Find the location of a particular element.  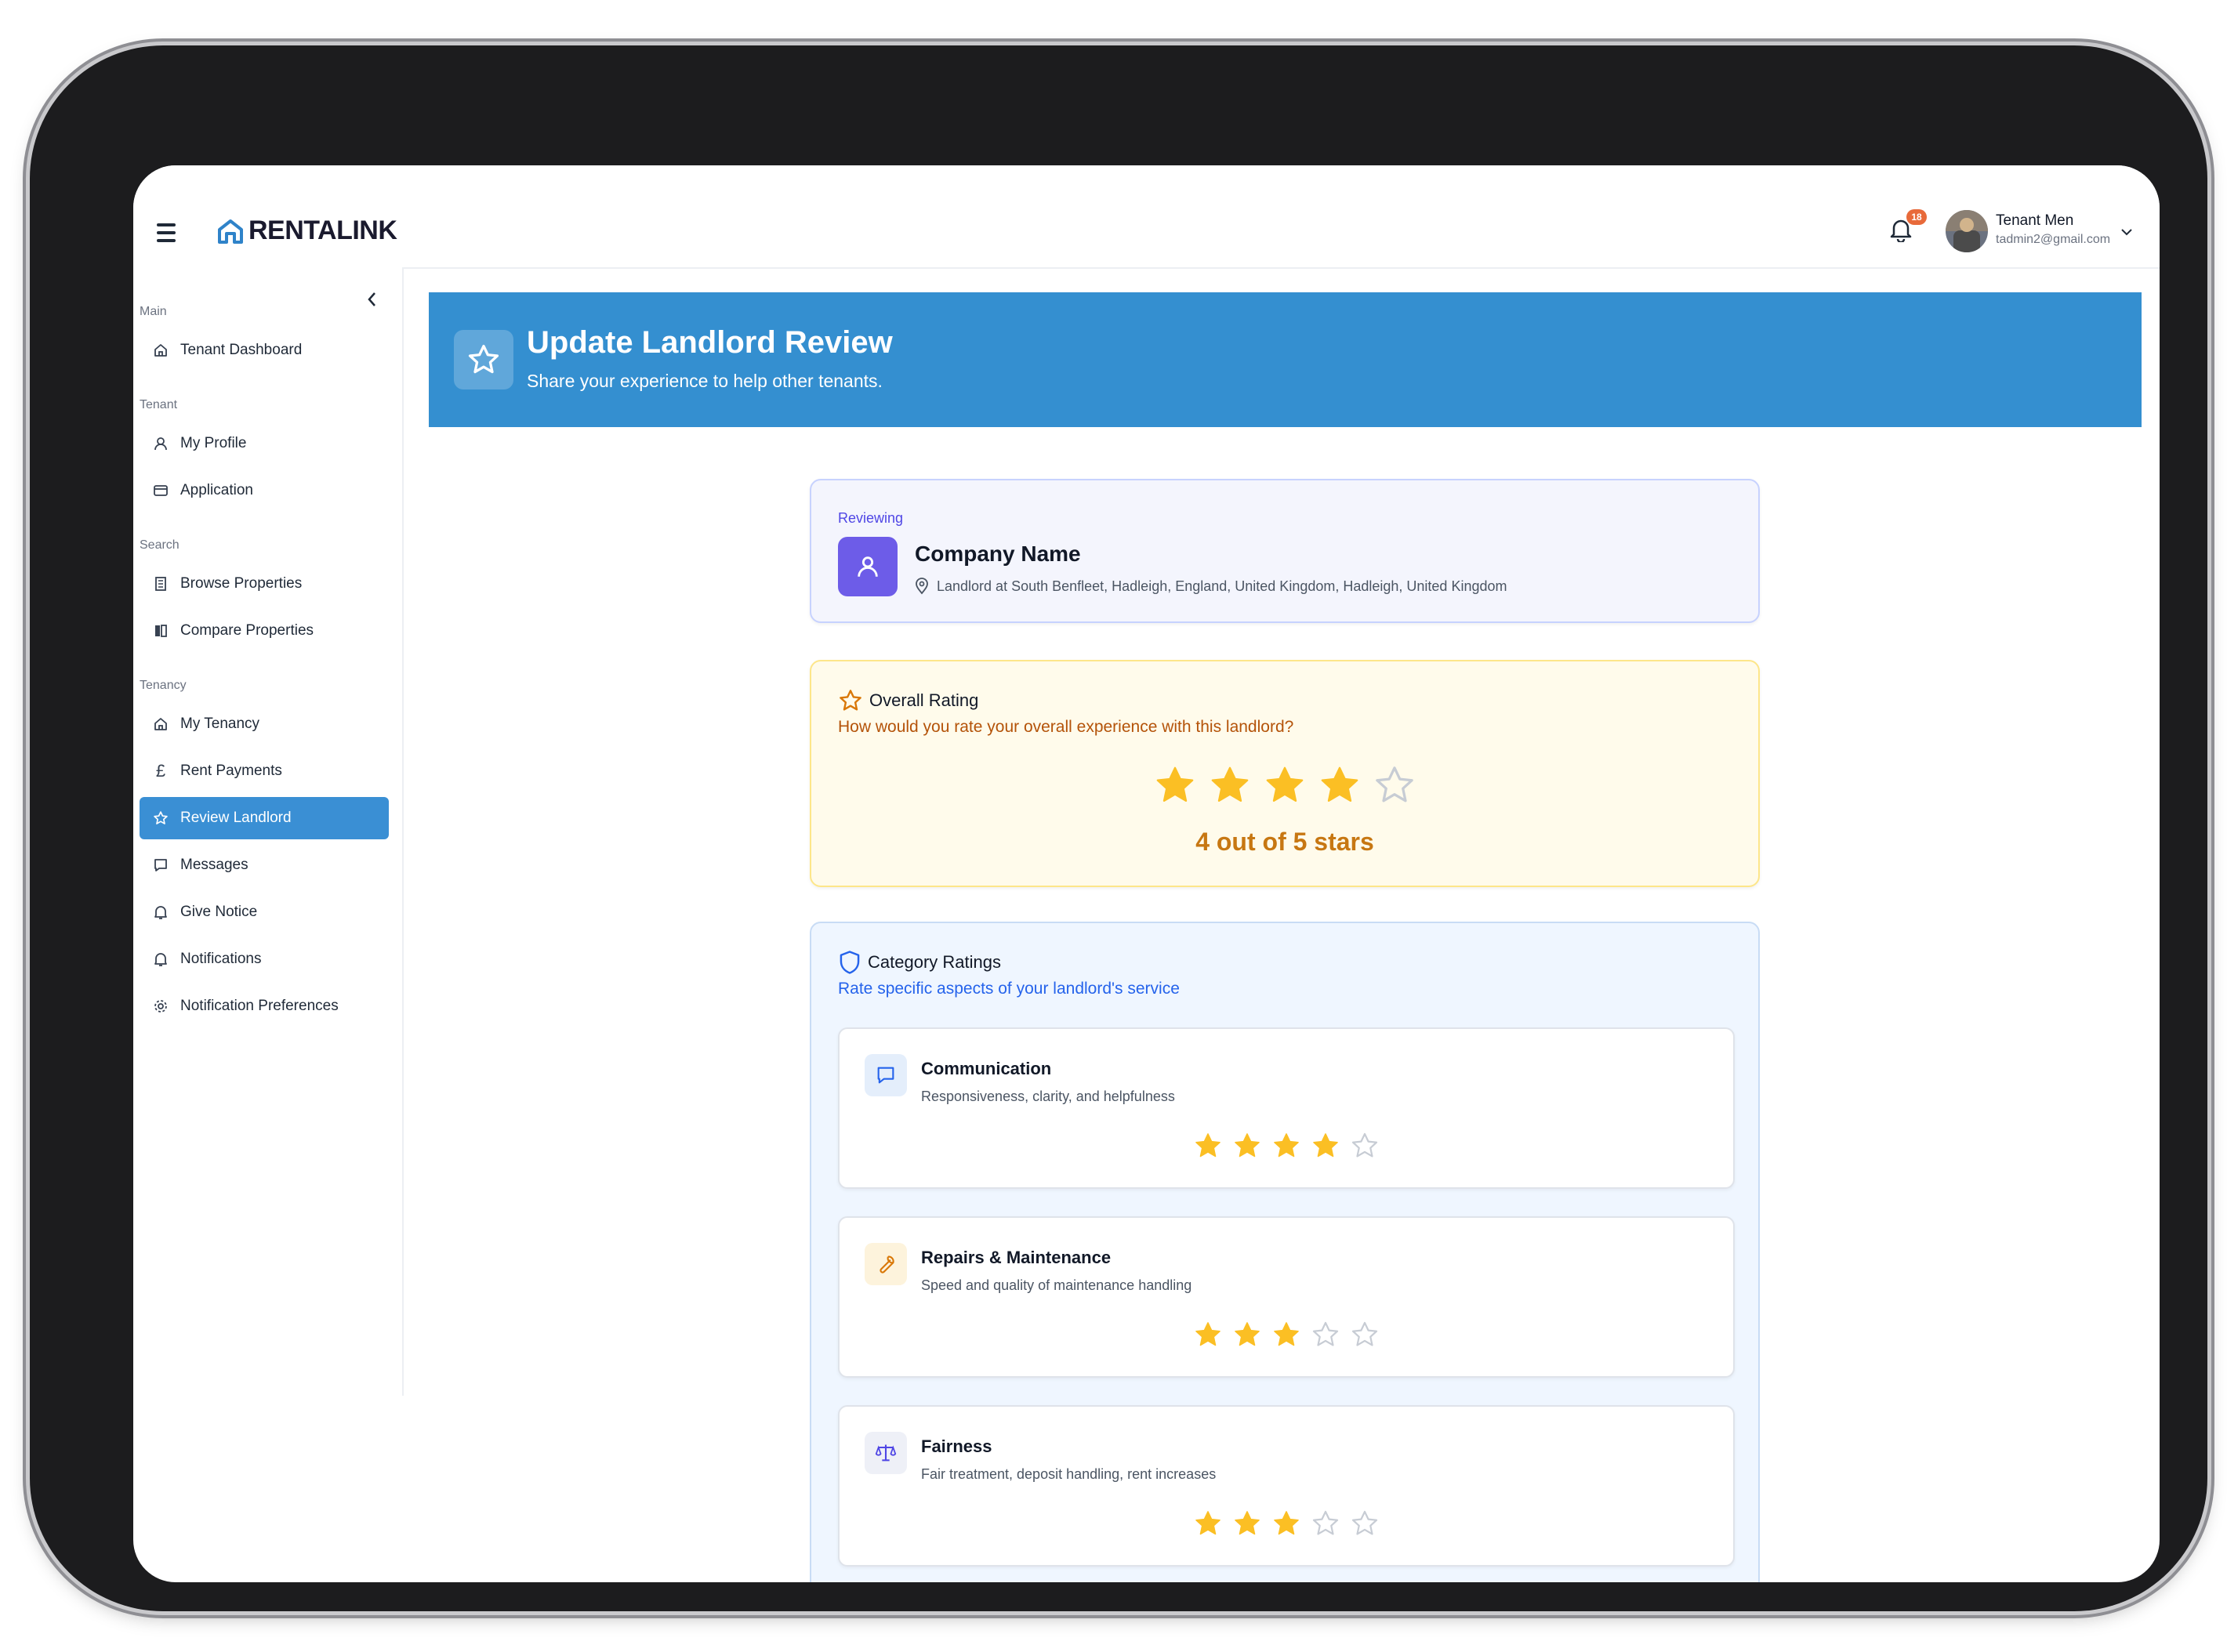

collapse-sidebar-button is located at coordinates (372, 301).